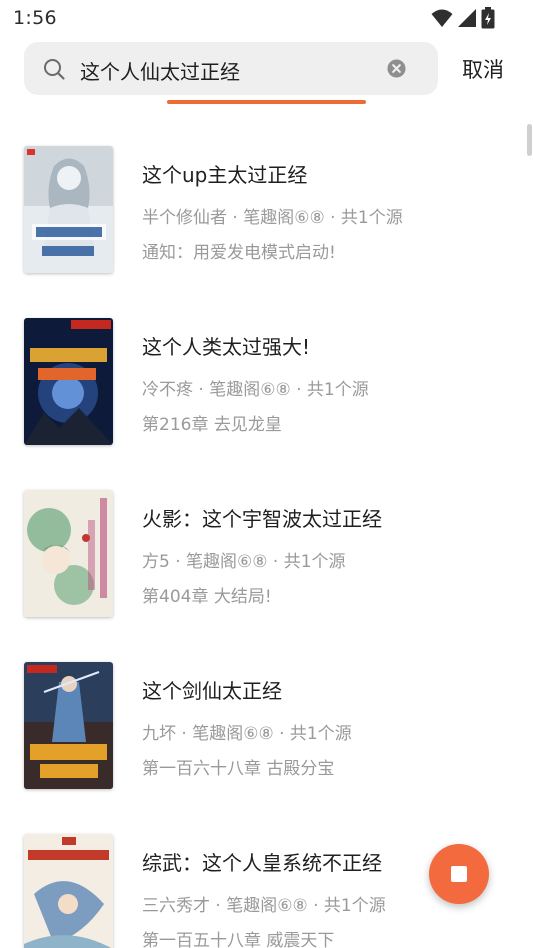 This screenshot has height=948, width=533. I want to click on status-bar: 1:56, so click(266, 18).